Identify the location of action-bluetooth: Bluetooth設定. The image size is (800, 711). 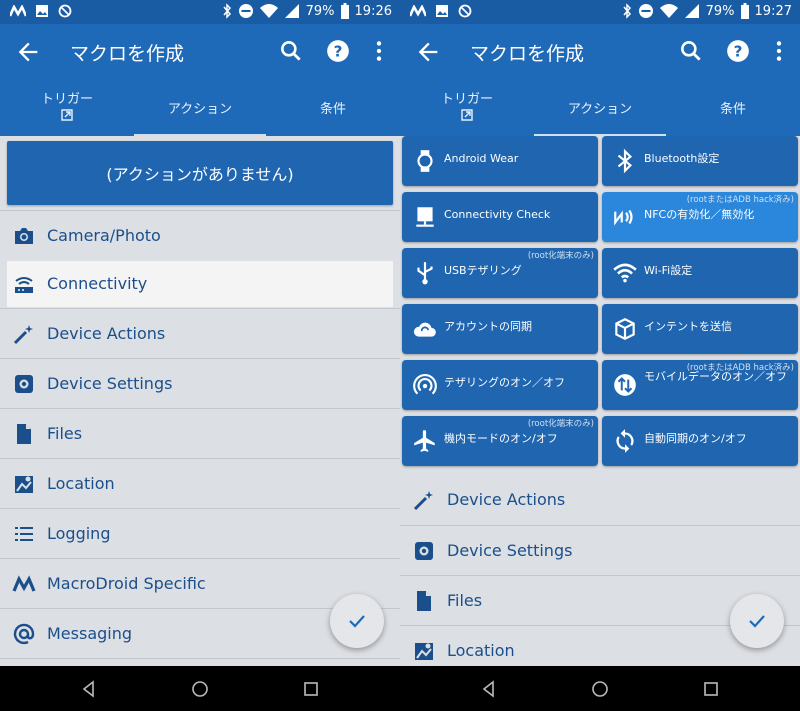
(700, 161).